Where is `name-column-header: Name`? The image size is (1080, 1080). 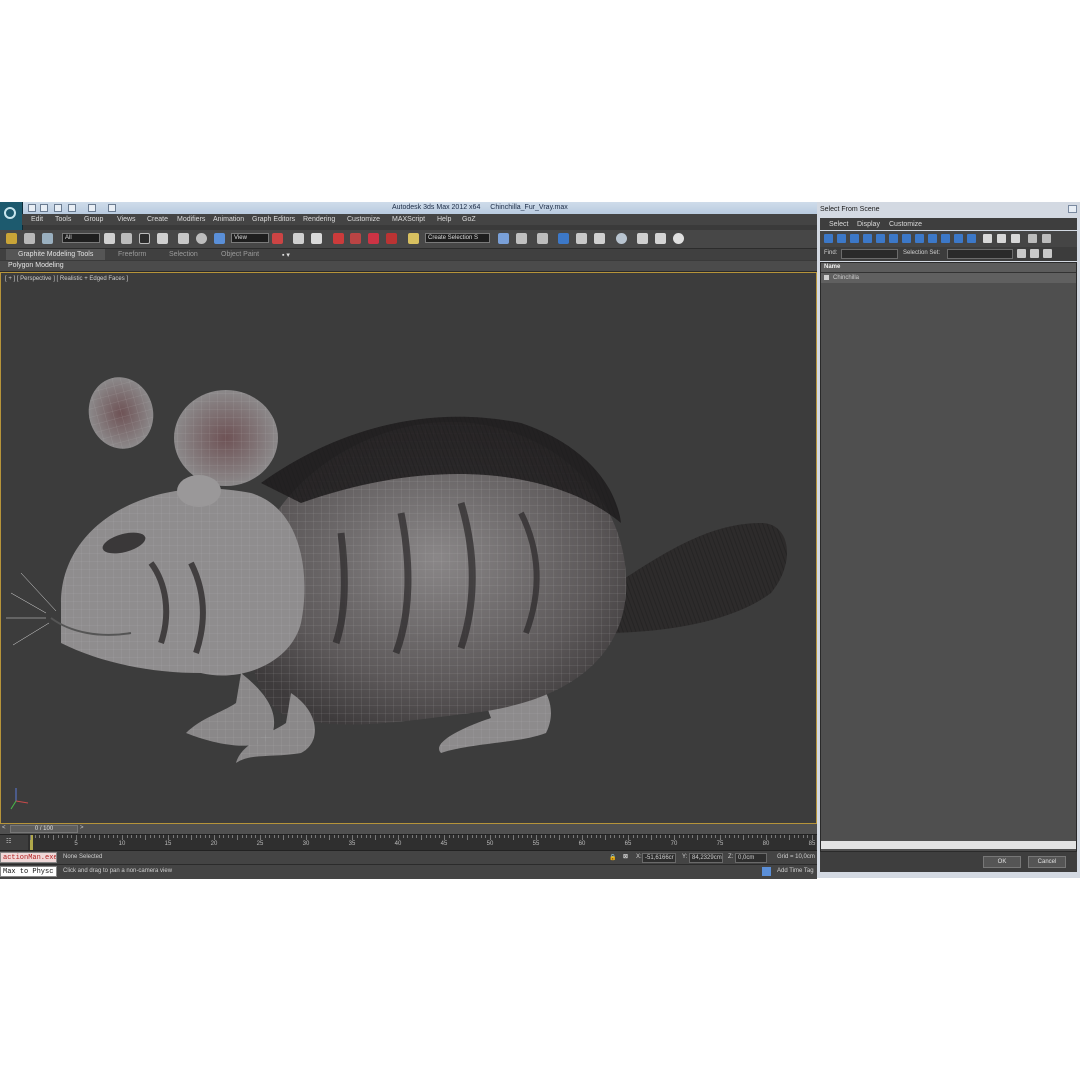
name-column-header: Name is located at coordinates (948, 268).